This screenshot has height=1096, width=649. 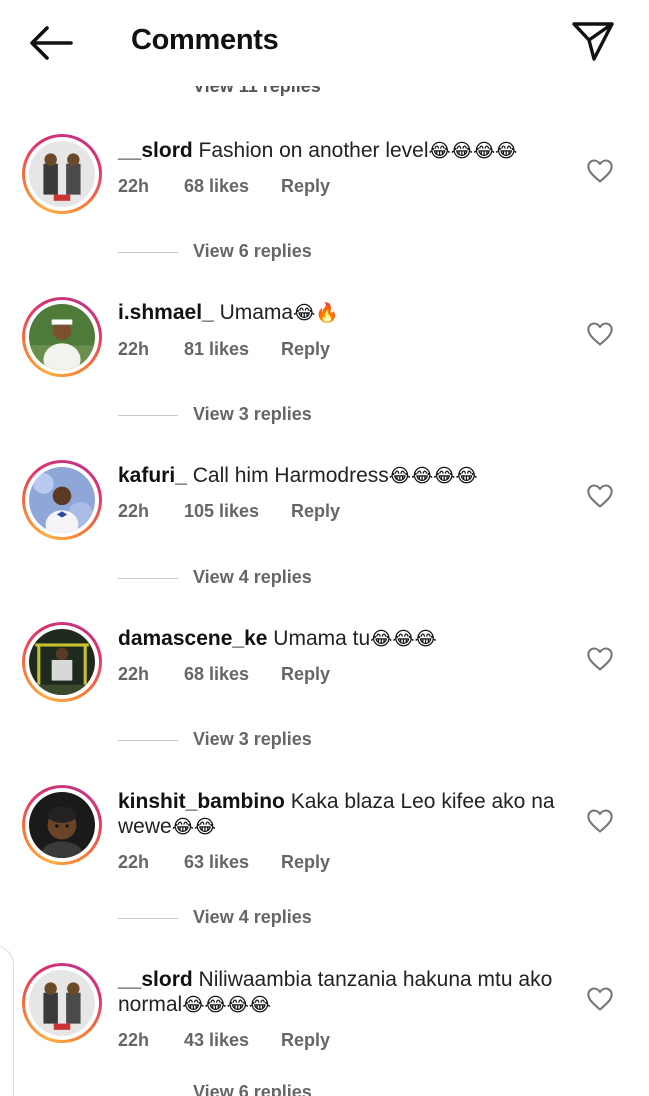 I want to click on username: kinshit_bambino, so click(x=201, y=801).